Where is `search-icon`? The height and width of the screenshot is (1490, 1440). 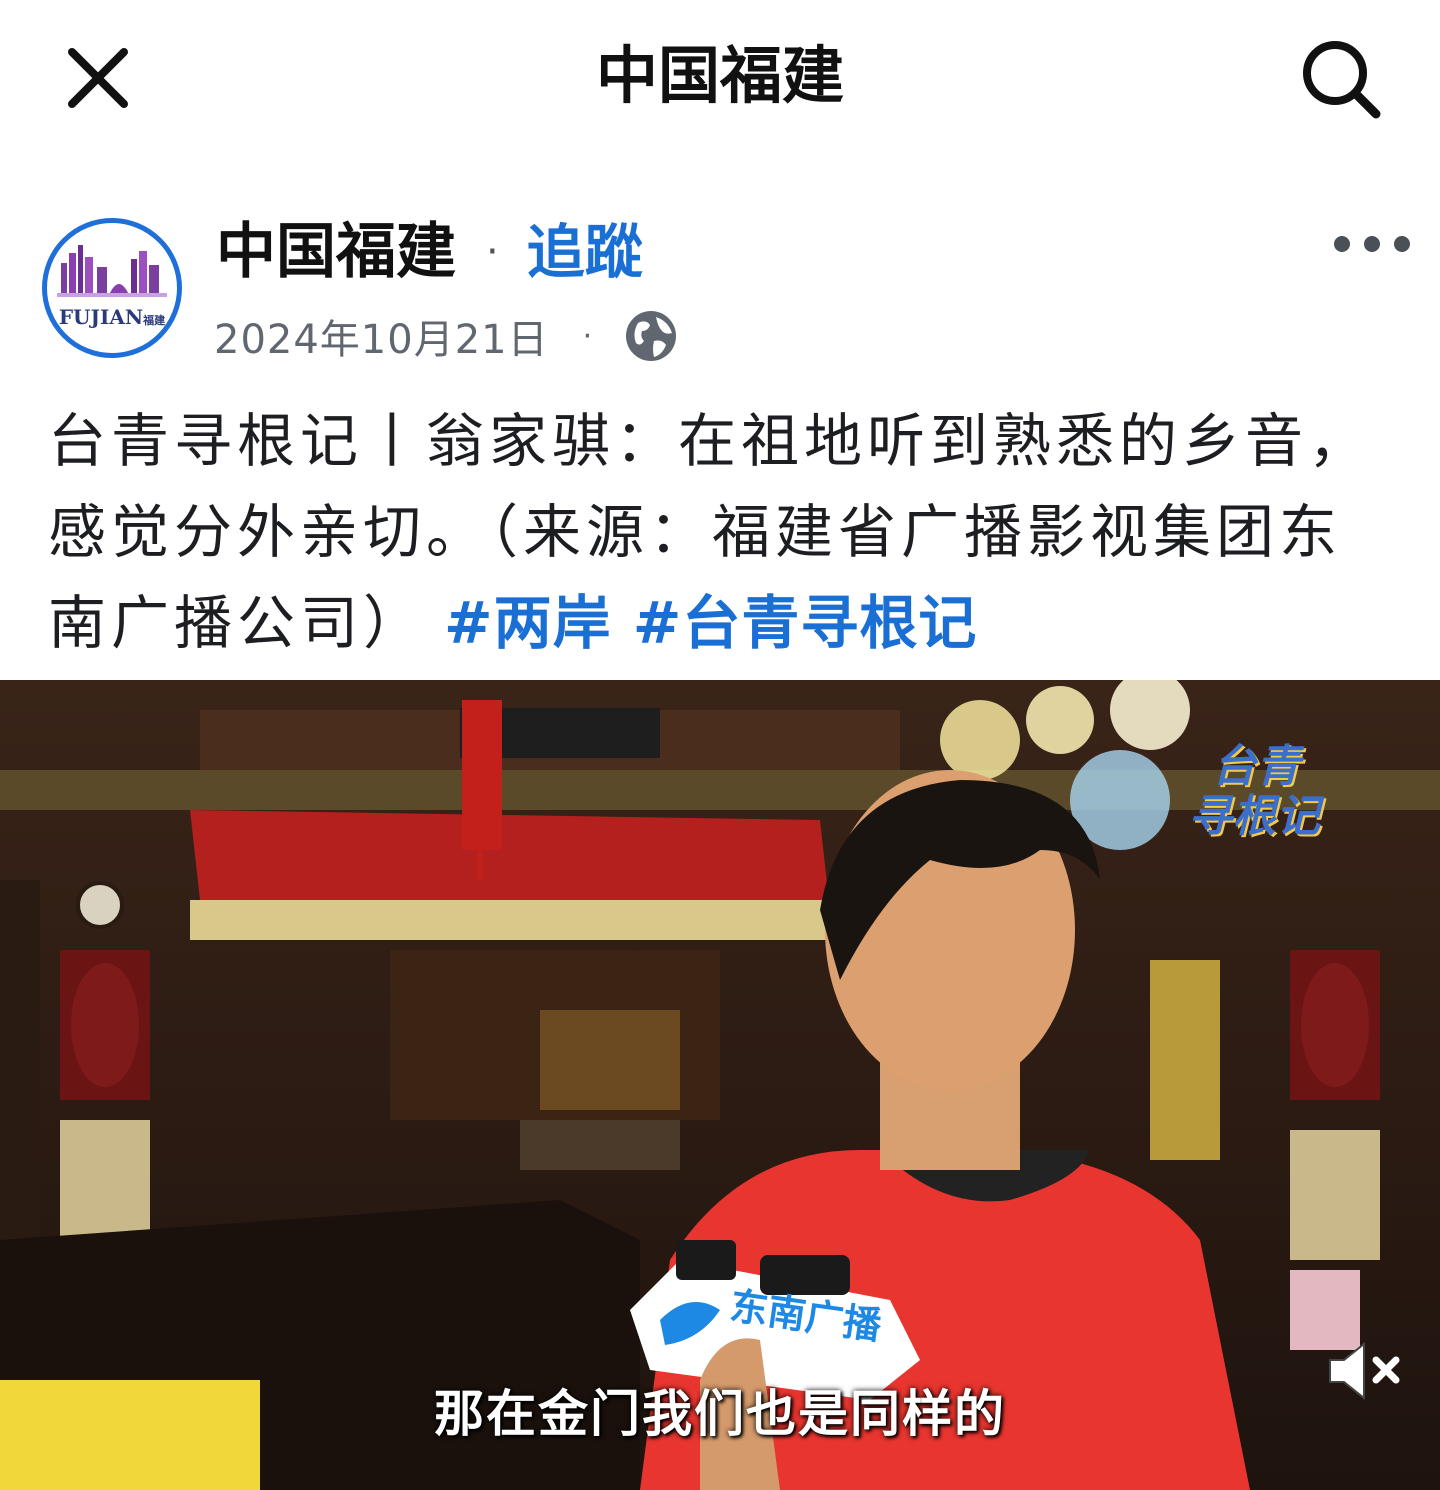 search-icon is located at coordinates (1342, 80).